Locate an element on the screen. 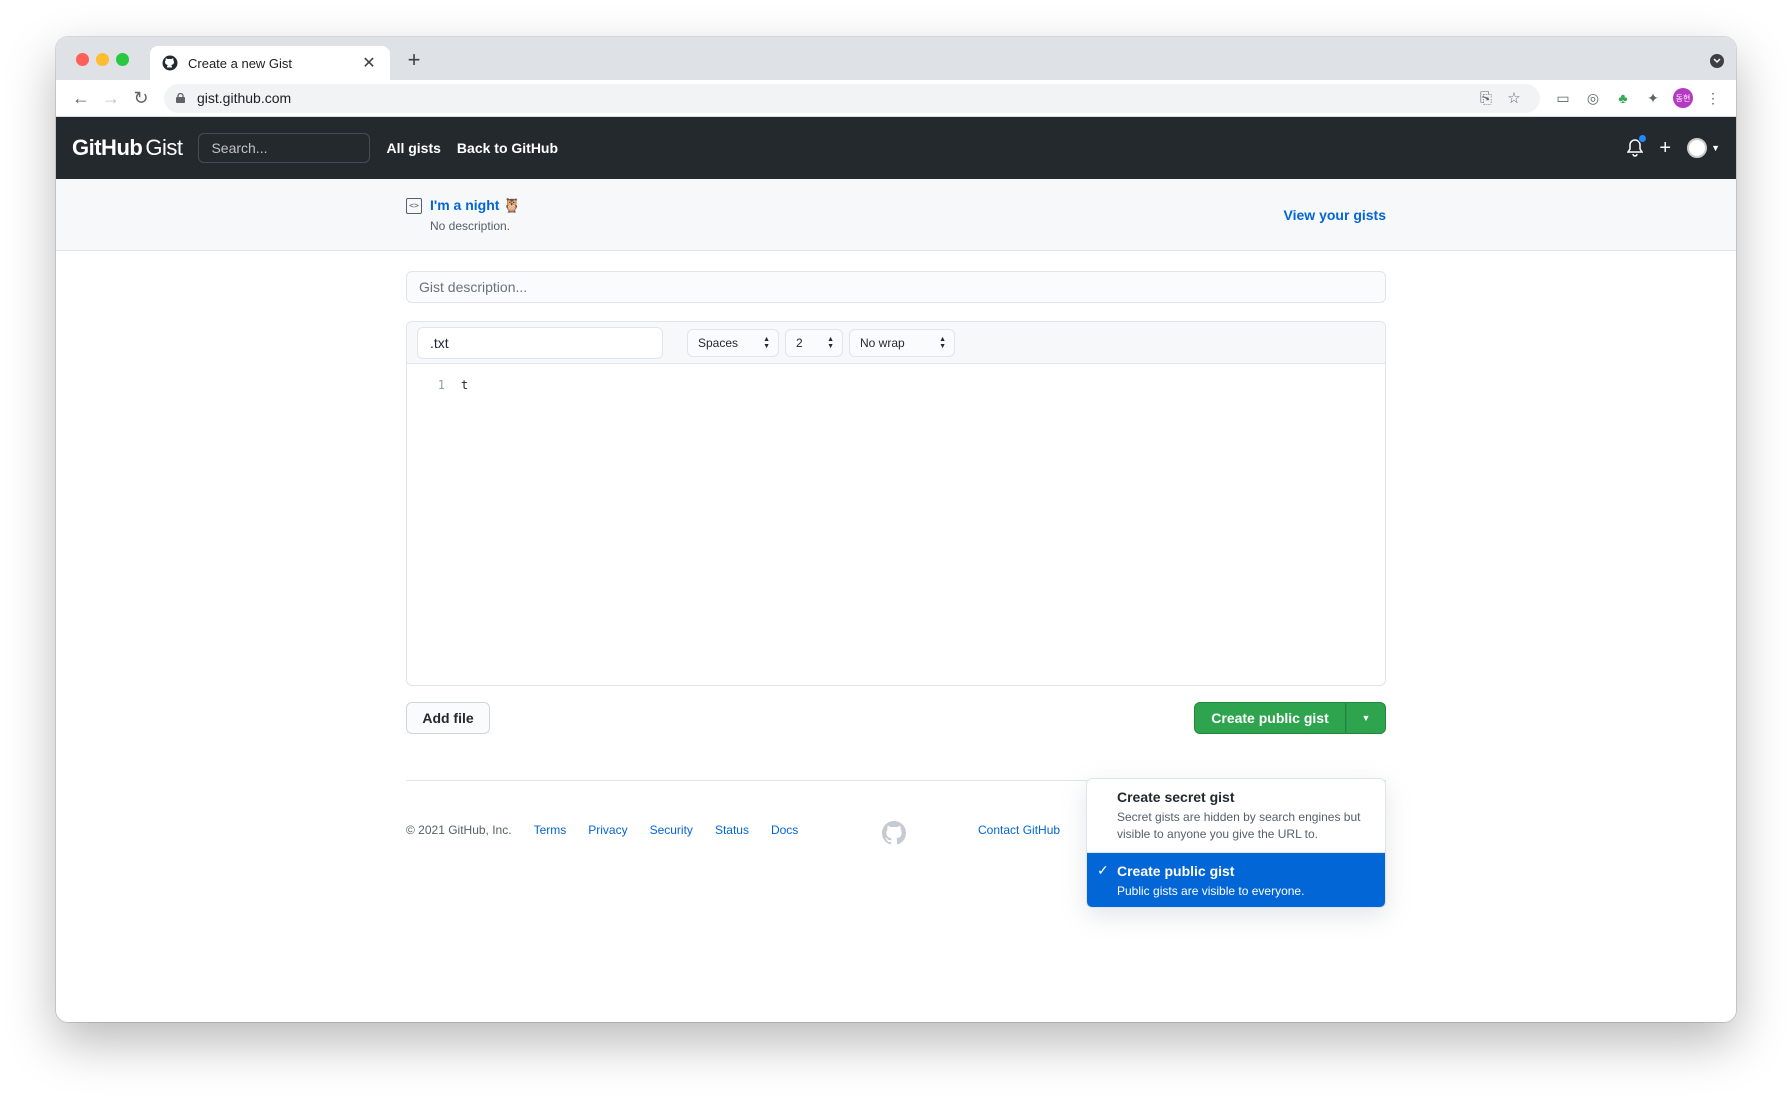 The height and width of the screenshot is (1096, 1792). browser-toolbar: ← → ↻ gist.github.com ⎘ ☆ ▭ ◎ ♣ ✦ 동현 ⋮ is located at coordinates (896, 98).